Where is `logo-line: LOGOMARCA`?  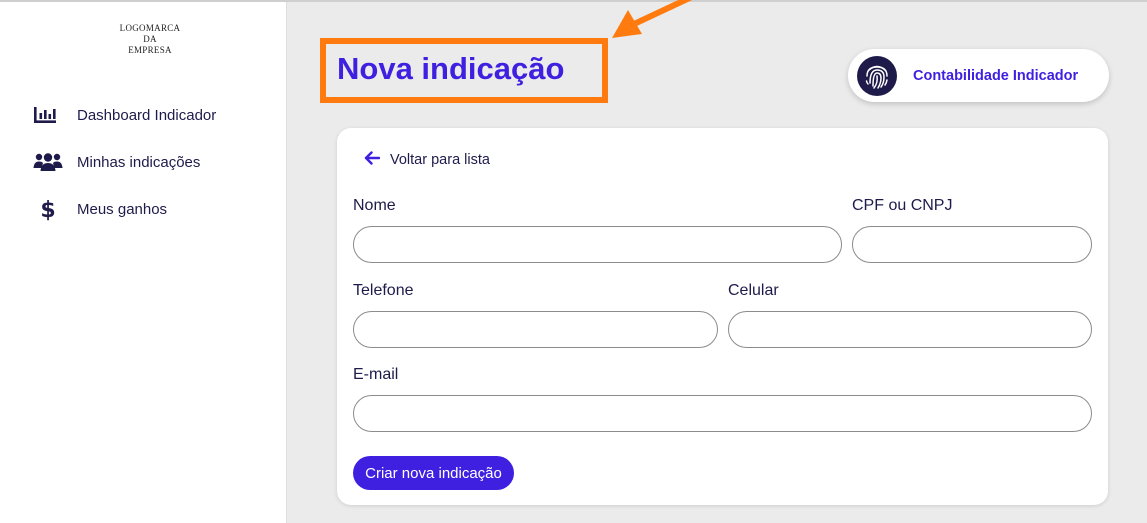
logo-line: LOGOMARCA is located at coordinates (150, 28).